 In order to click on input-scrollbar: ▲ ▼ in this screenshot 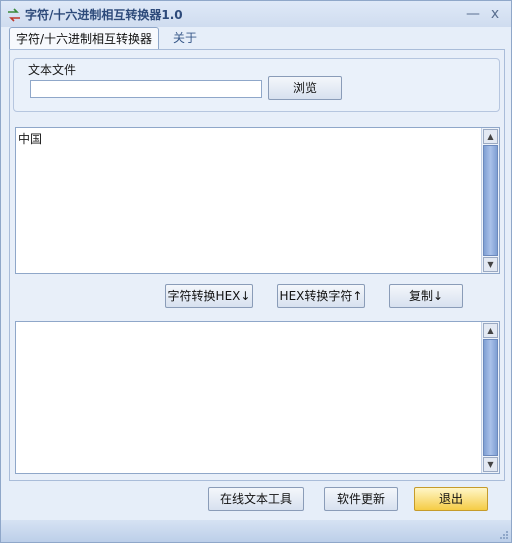, I will do `click(490, 200)`.